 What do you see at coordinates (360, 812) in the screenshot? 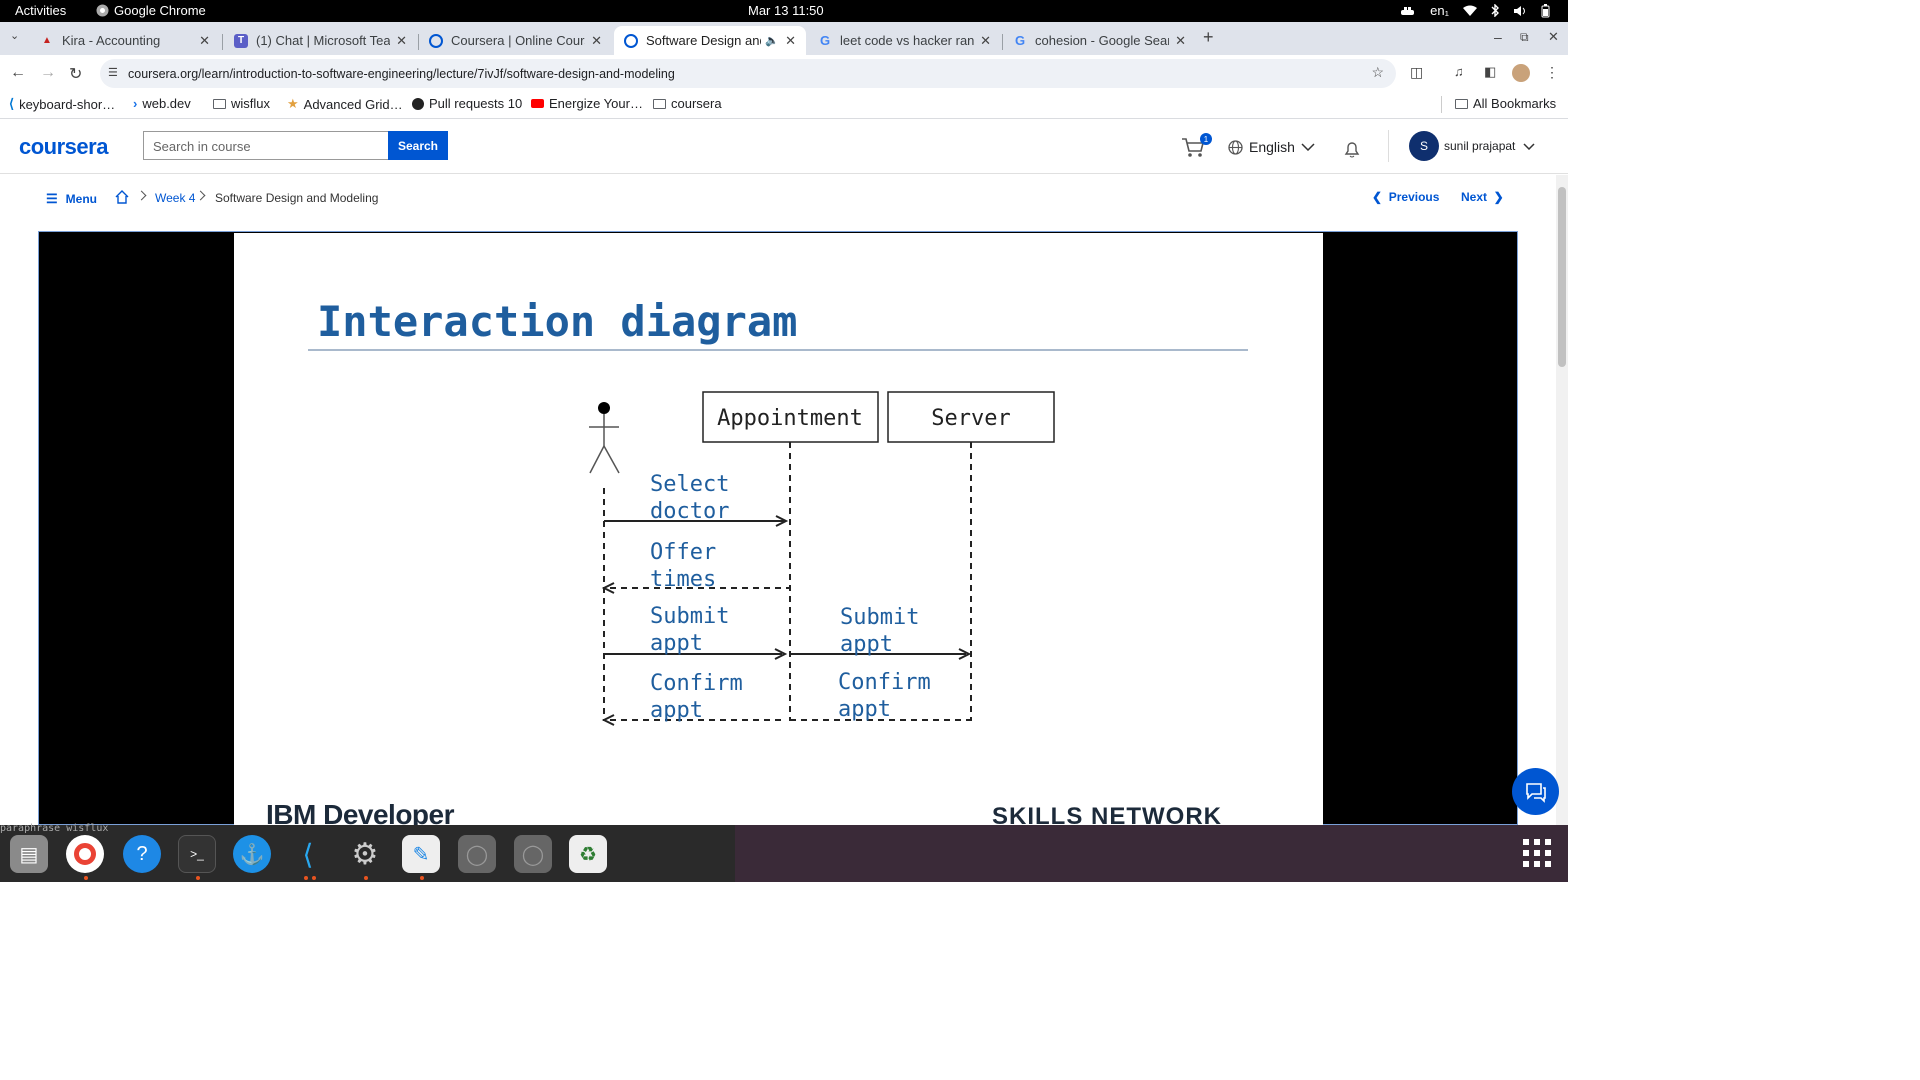
I see `ibm-developer-logo: IBM Developer` at bounding box center [360, 812].